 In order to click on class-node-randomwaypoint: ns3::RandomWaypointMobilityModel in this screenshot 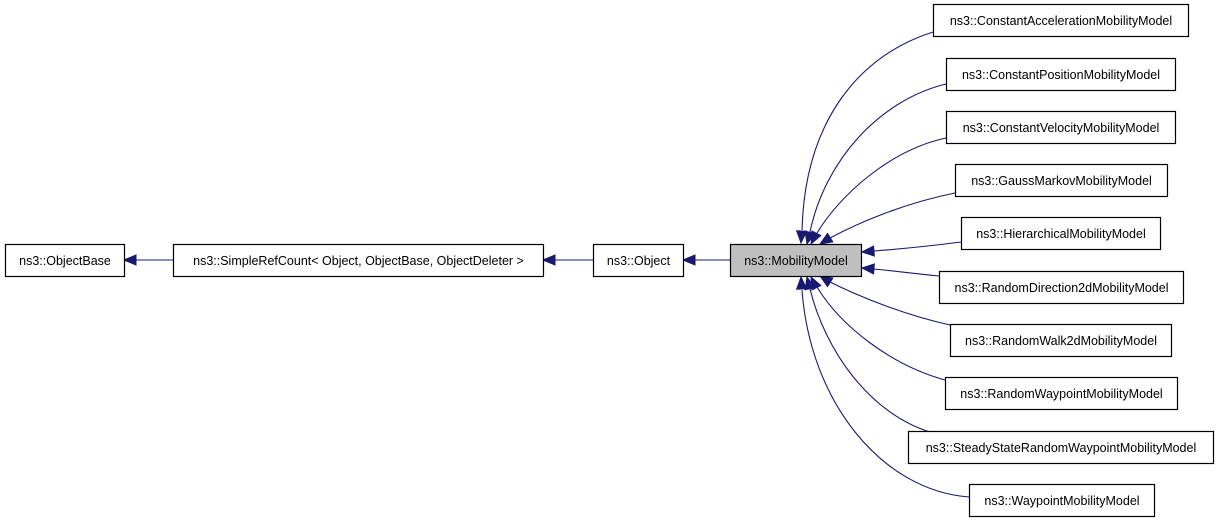, I will do `click(1061, 393)`.